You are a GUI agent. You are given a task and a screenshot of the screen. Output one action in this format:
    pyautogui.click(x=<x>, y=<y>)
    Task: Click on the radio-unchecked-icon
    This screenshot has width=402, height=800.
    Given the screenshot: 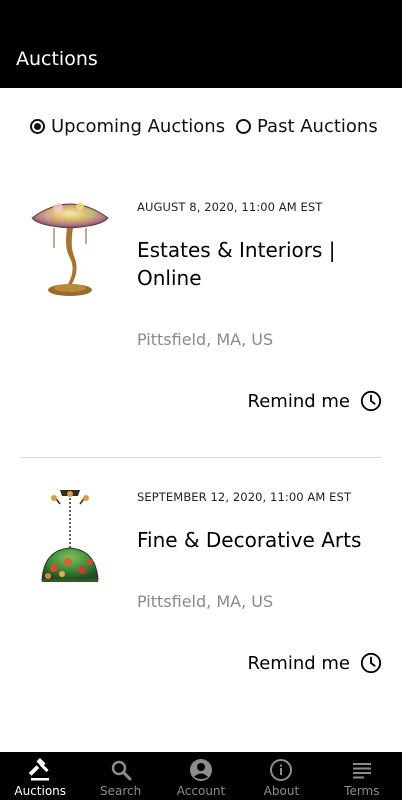 What is the action you would take?
    pyautogui.click(x=243, y=126)
    